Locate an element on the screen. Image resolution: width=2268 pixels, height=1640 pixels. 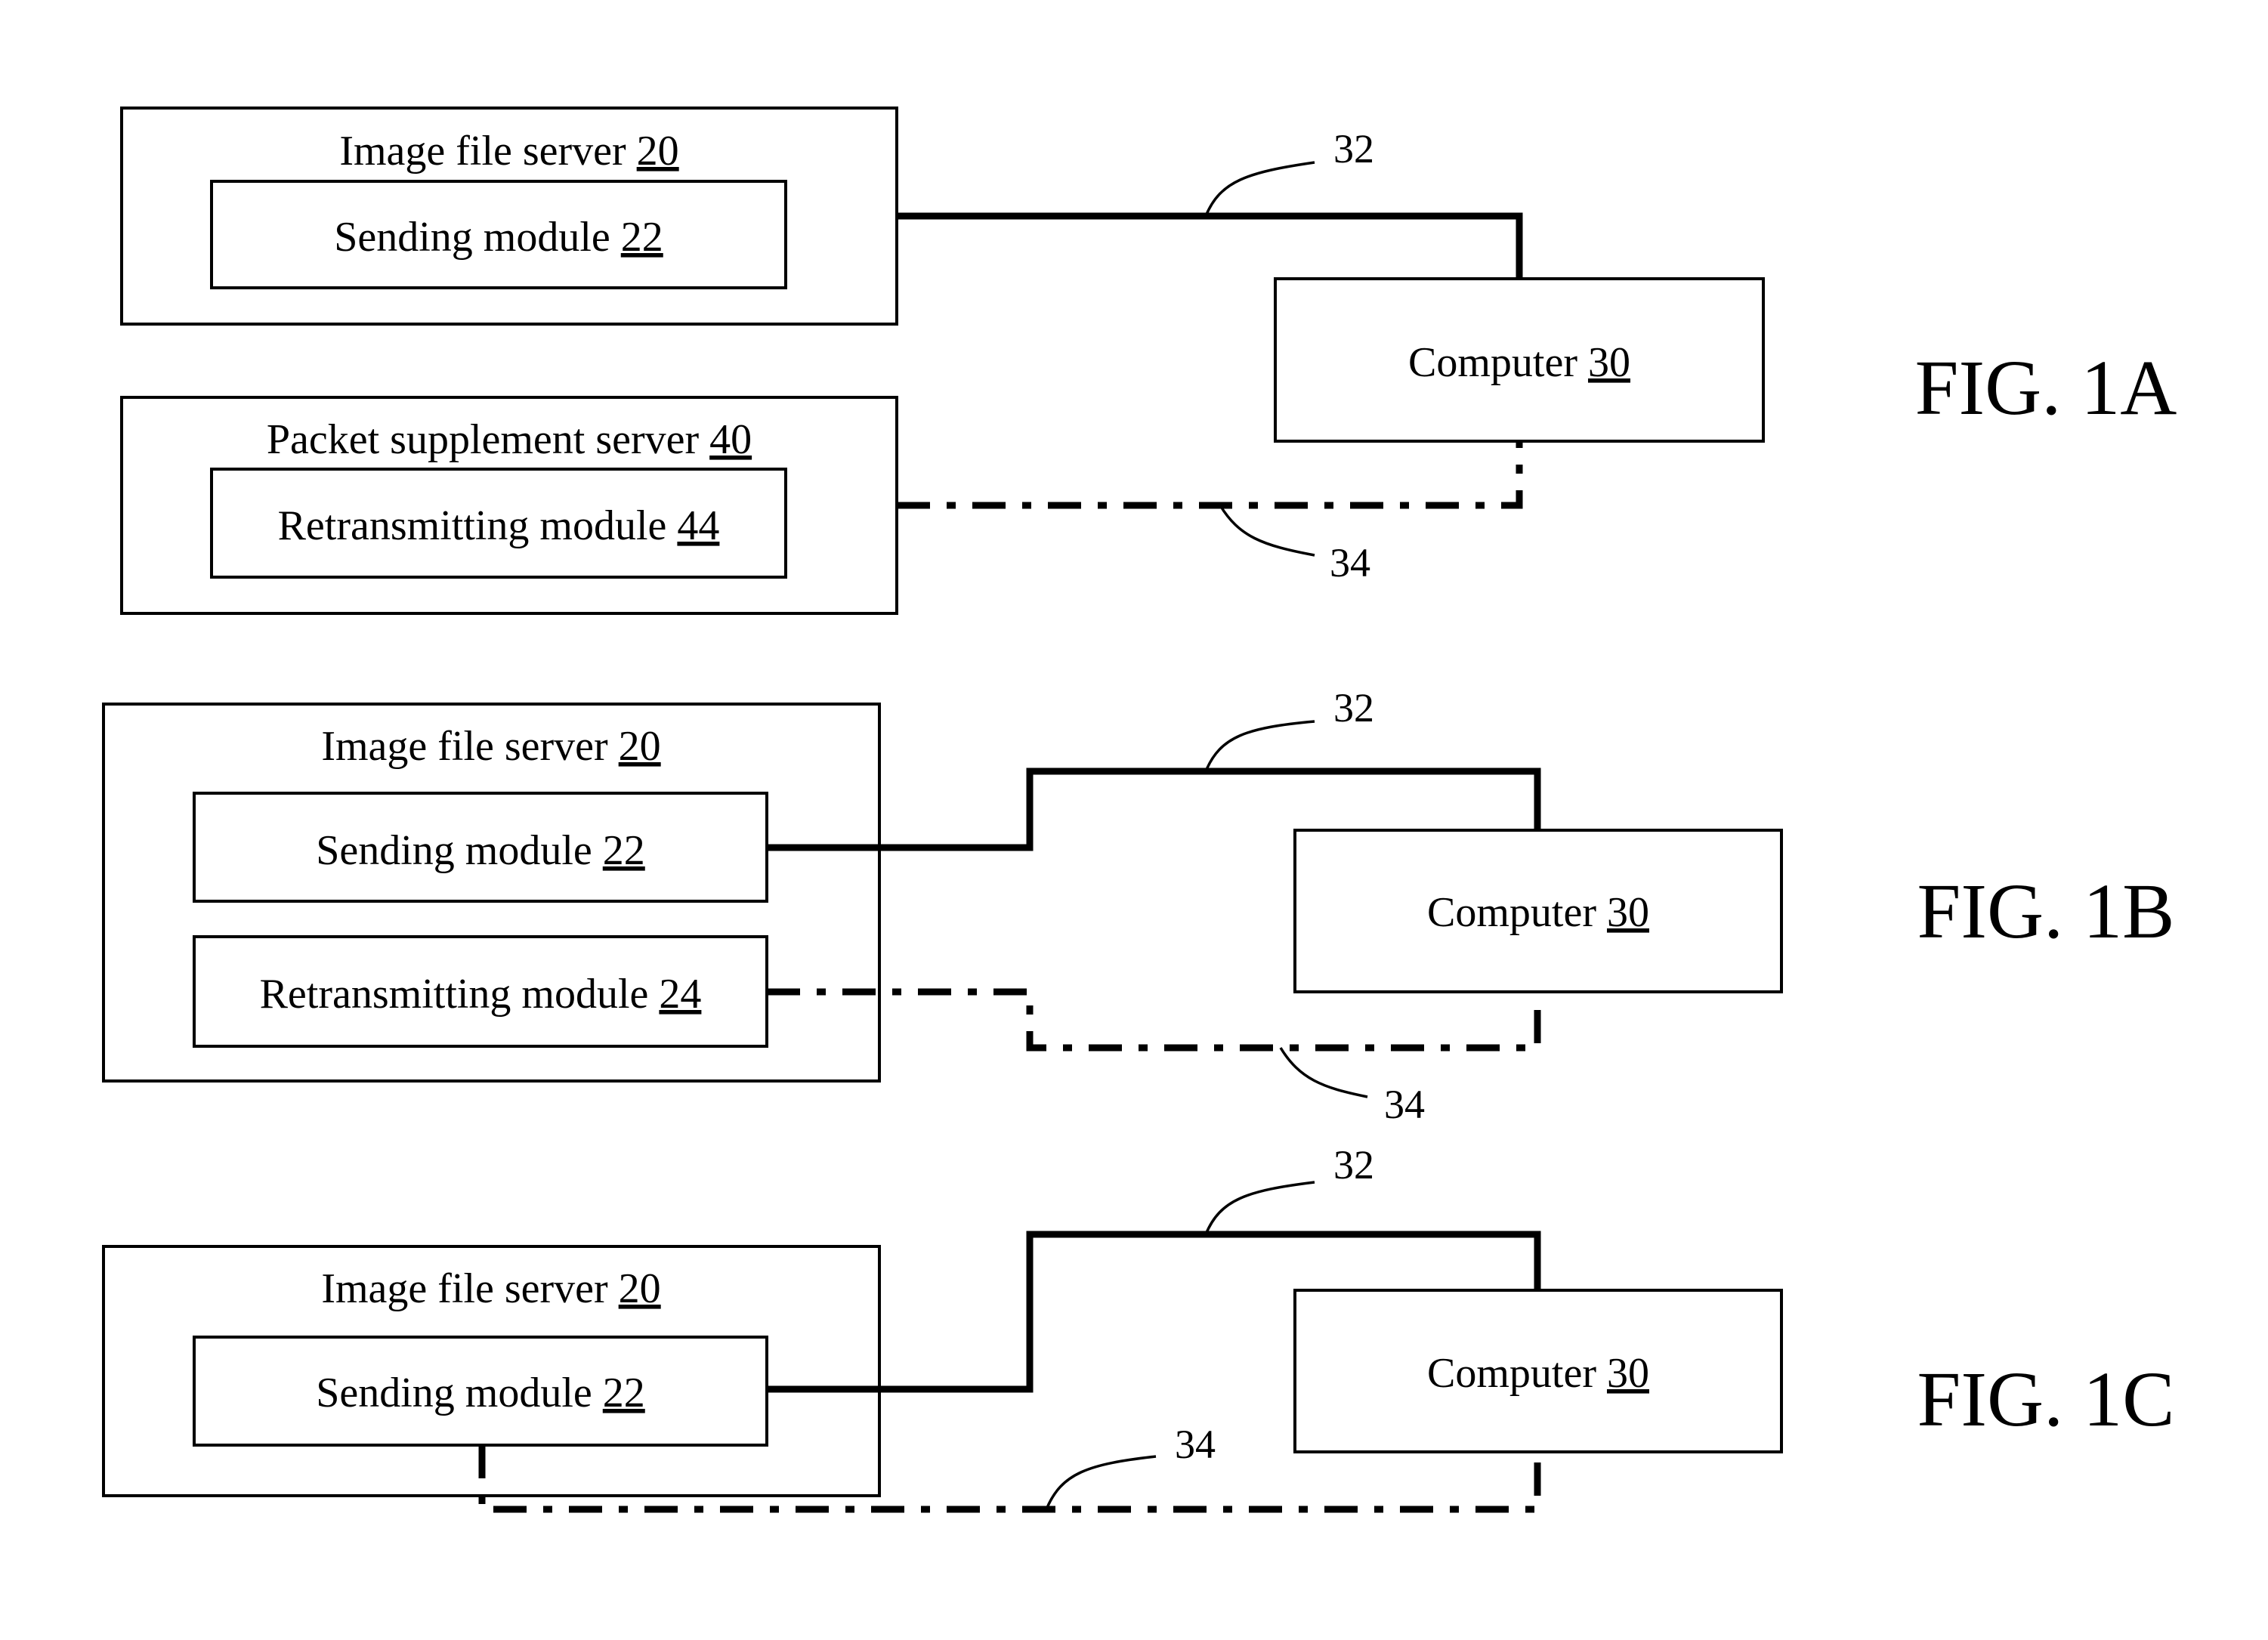
packet-supplement-server-label: Packet supplement server 40 is located at coordinates (510, 439).